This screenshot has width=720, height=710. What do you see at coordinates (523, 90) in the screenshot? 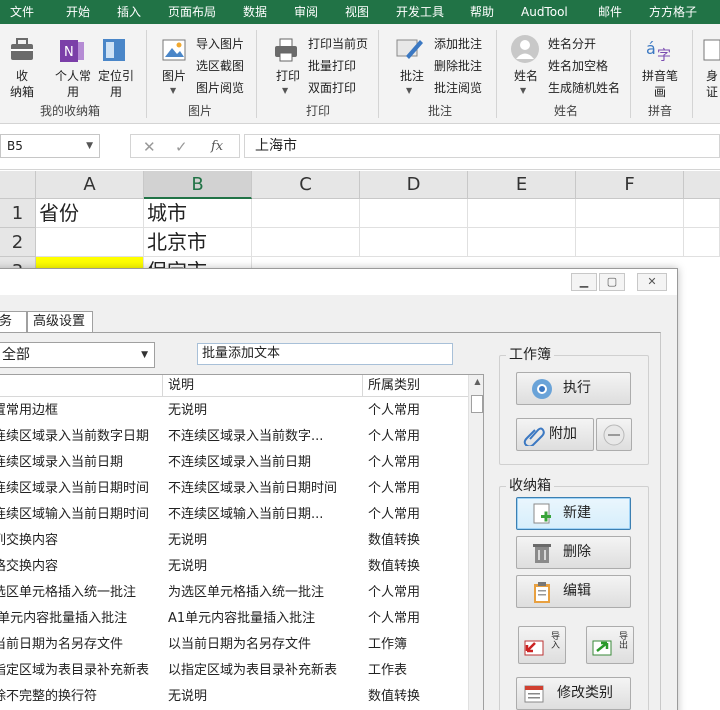
I see `name-dropdown-icon: ▼` at bounding box center [523, 90].